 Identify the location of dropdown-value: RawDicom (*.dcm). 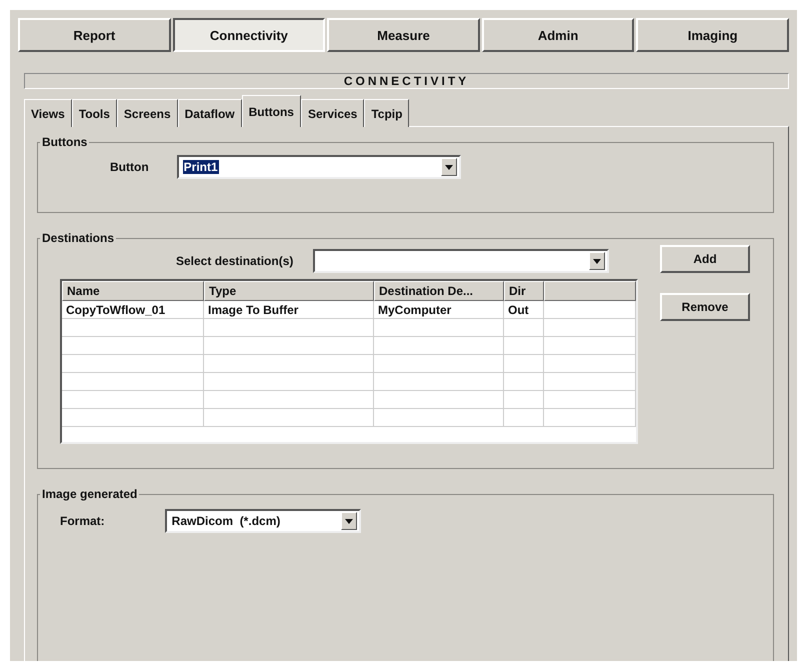
(226, 521).